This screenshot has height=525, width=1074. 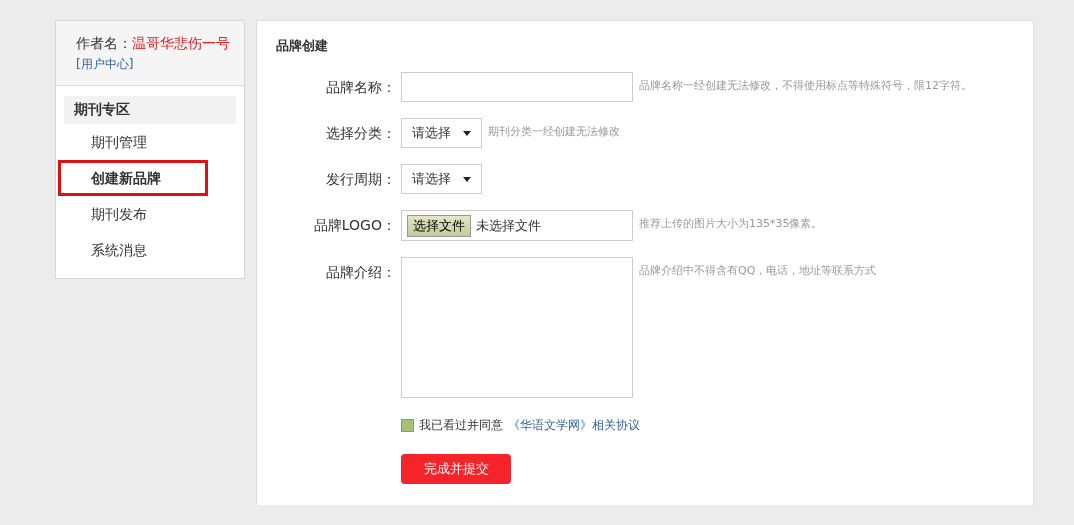 What do you see at coordinates (407, 425) in the screenshot?
I see `agreement-checkbox` at bounding box center [407, 425].